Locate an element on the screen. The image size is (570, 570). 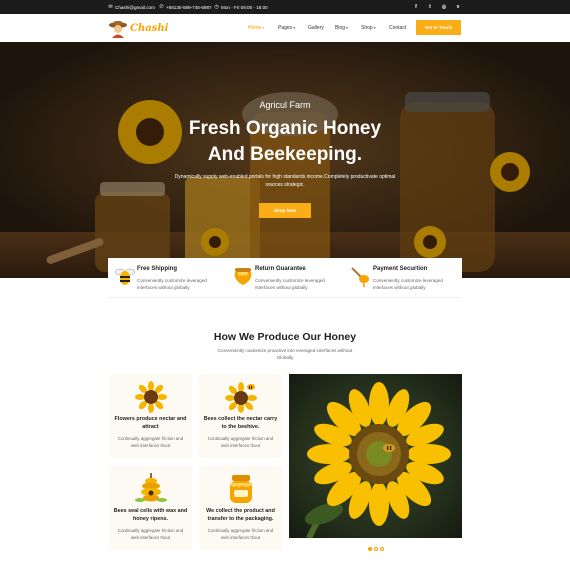
social-links: f t ◎ v is located at coordinates (437, 7).